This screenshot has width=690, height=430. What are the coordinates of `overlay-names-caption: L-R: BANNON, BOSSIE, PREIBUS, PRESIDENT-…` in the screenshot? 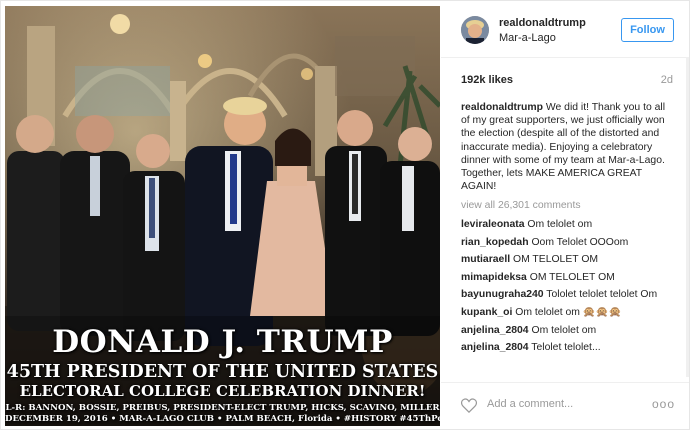 It's located at (222, 408).